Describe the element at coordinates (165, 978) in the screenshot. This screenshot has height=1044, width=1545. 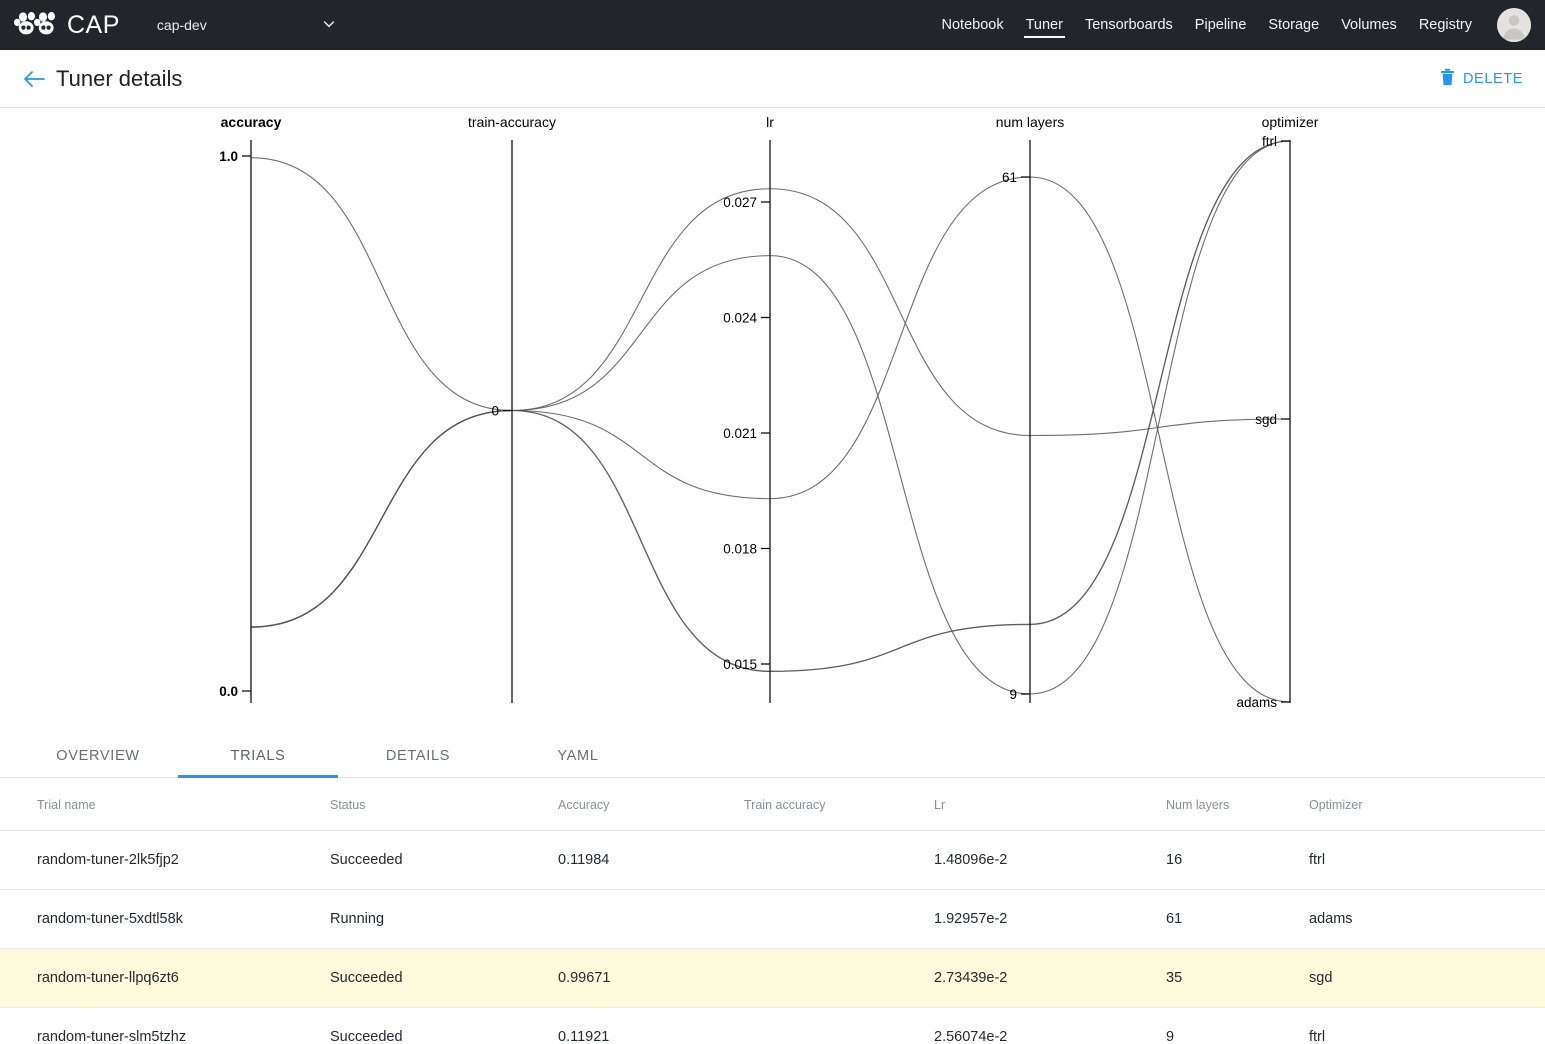
I see `cell-trial-name: random-tuner-llpq6zt6` at that location.